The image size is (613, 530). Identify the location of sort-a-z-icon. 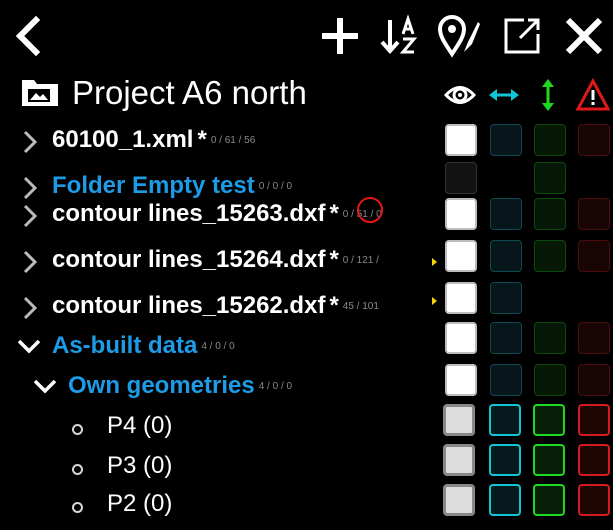
(400, 36).